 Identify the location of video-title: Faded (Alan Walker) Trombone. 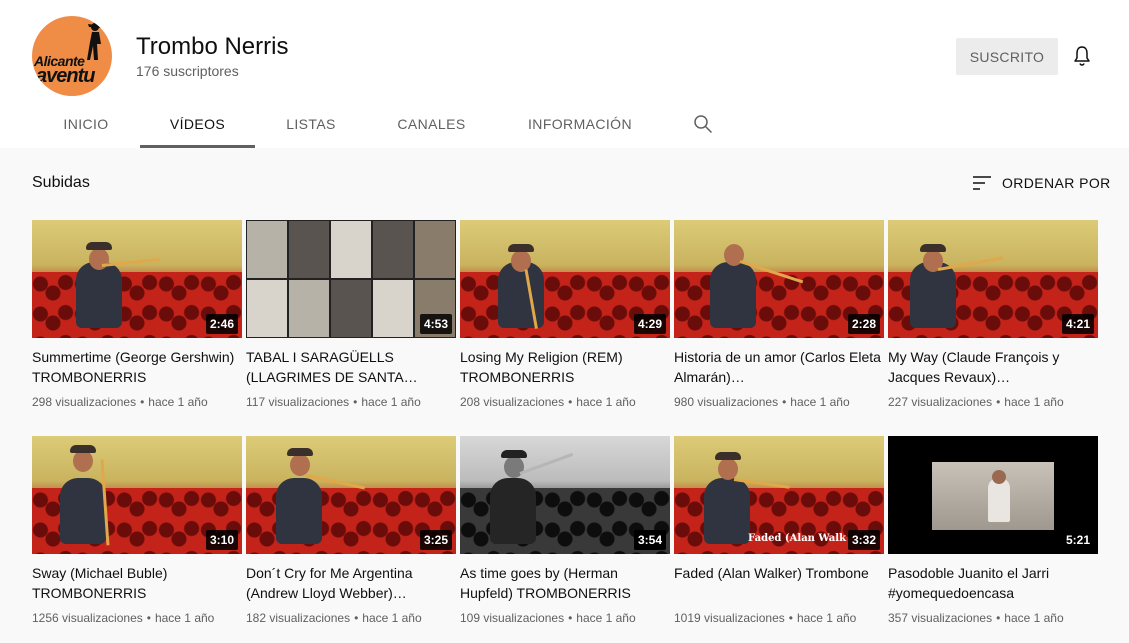
(779, 583).